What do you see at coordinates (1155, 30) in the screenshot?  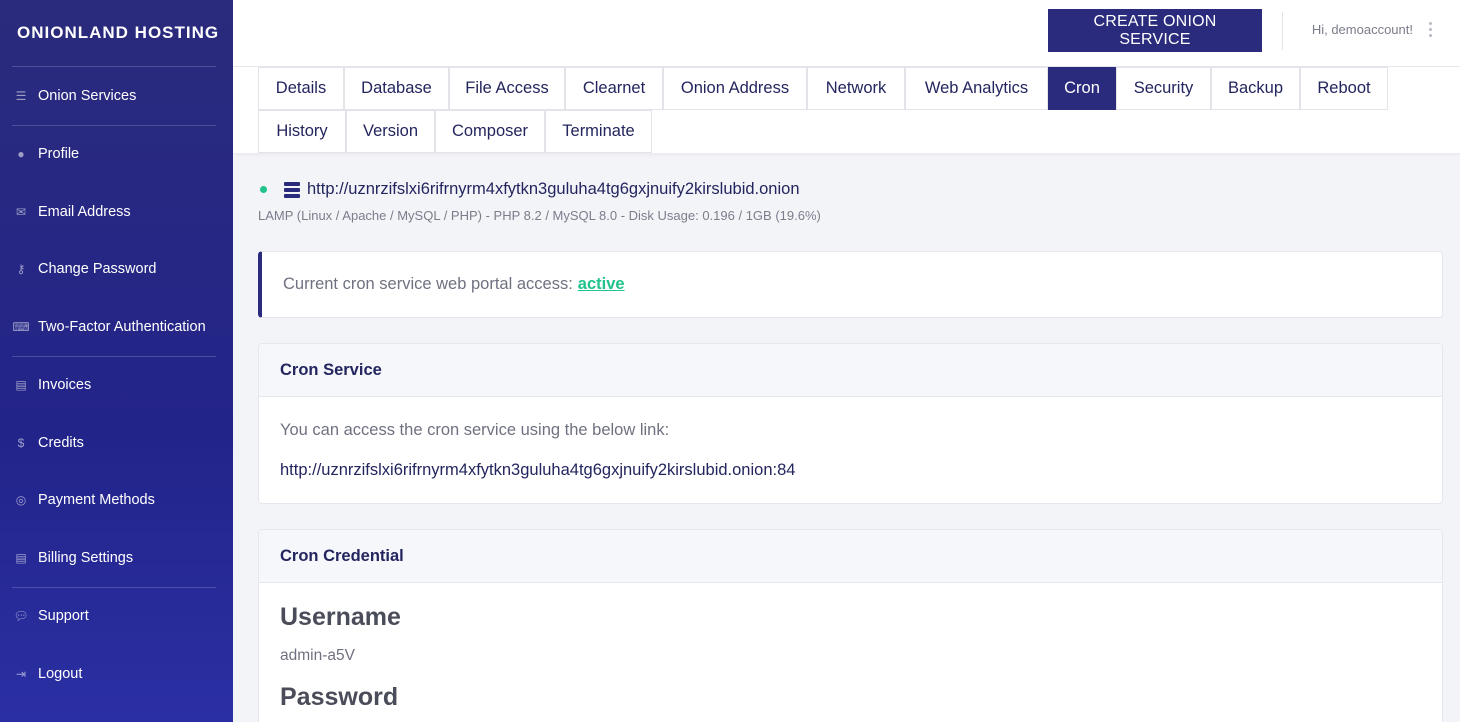 I see `create-onion-service-button: CREATE ONION SERVICE` at bounding box center [1155, 30].